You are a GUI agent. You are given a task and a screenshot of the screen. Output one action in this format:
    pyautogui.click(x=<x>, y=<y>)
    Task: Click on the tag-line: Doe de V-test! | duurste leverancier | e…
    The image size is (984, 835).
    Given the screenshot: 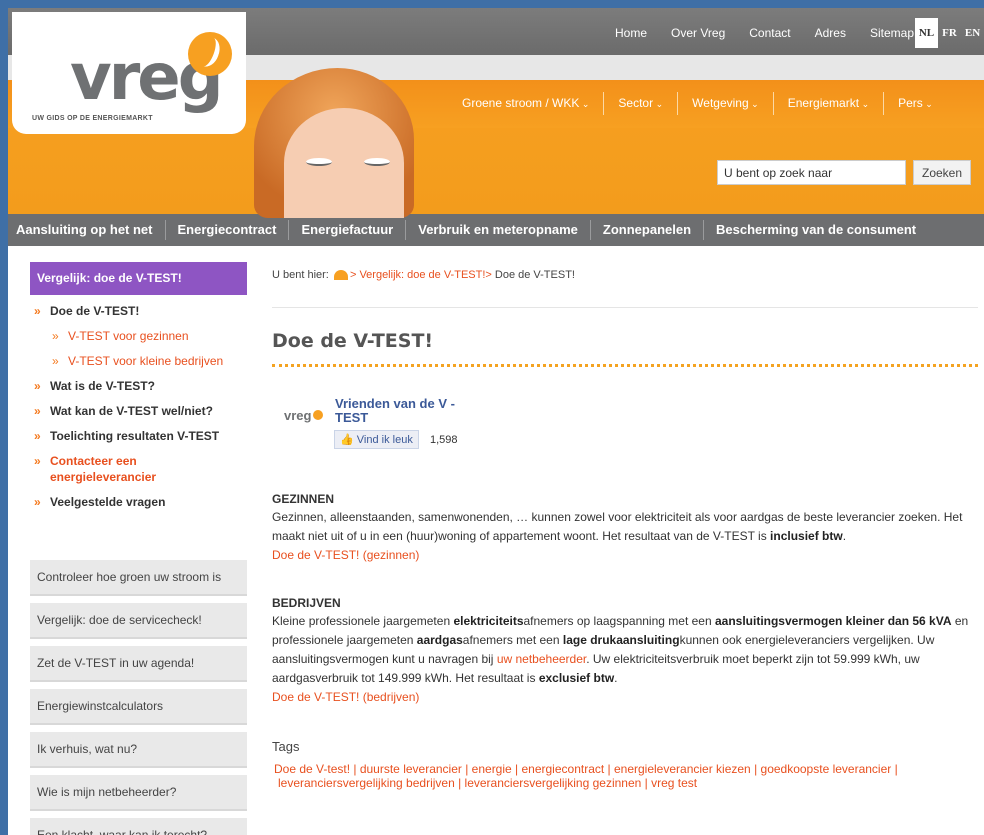 What is the action you would take?
    pyautogui.click(x=626, y=769)
    